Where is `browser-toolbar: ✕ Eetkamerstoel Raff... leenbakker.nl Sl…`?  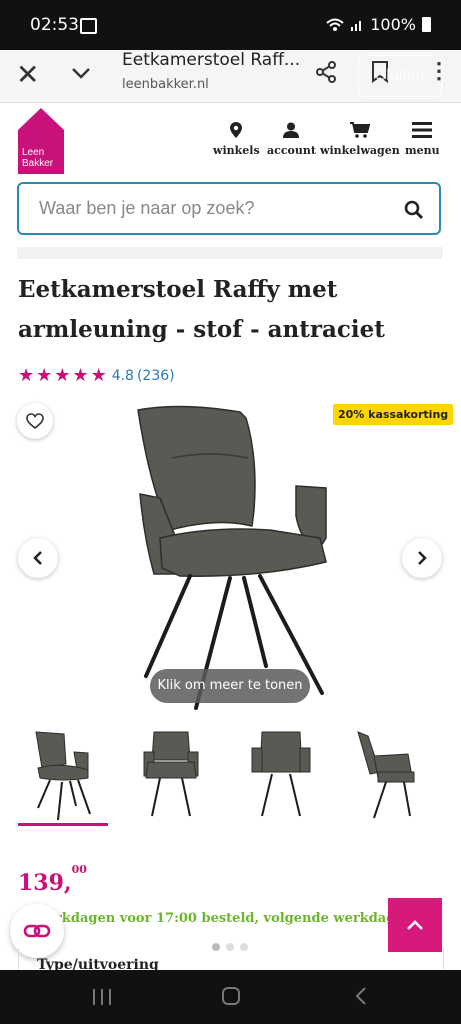 browser-toolbar: ✕ Eetkamerstoel Raff... leenbakker.nl Sl… is located at coordinates (230, 76).